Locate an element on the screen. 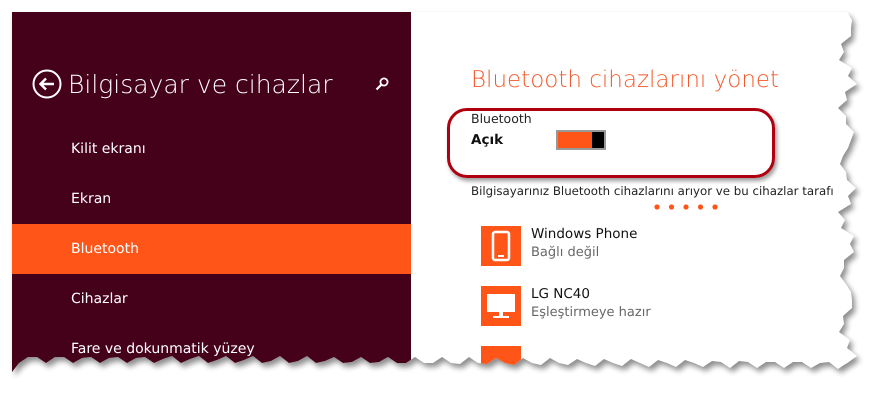 This screenshot has width=882, height=401. page-title: Bilgisayar ve cihazlar is located at coordinates (201, 84).